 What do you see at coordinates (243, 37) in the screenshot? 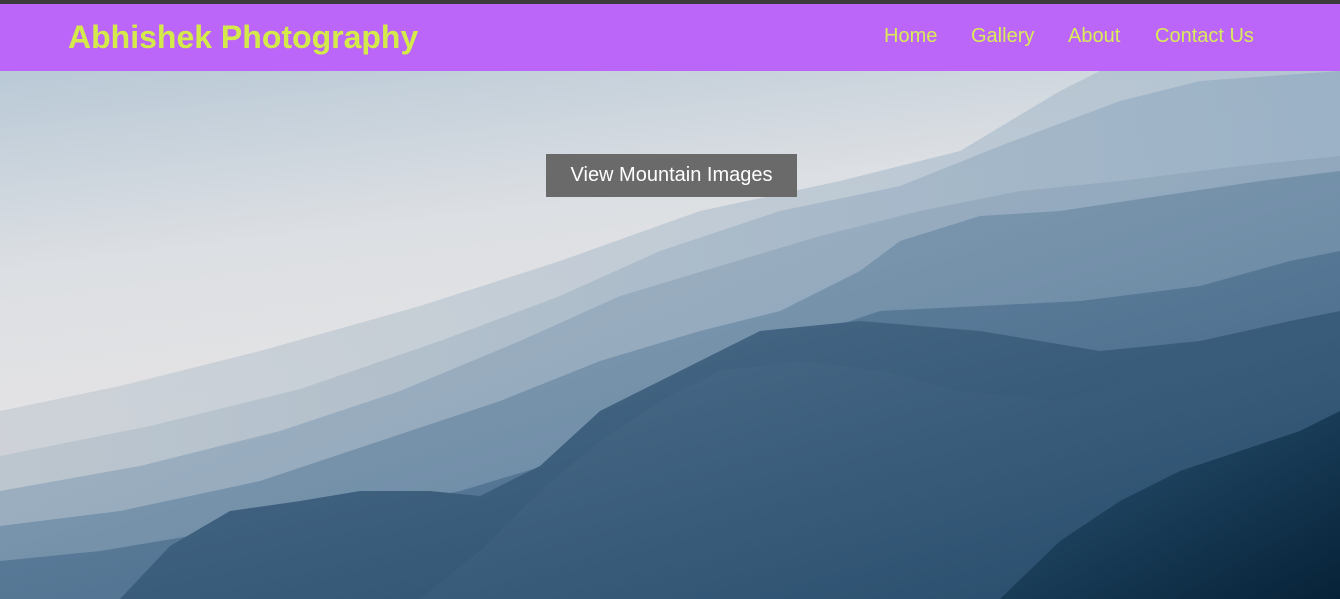
I see `site-brand: Abhishek Photography` at bounding box center [243, 37].